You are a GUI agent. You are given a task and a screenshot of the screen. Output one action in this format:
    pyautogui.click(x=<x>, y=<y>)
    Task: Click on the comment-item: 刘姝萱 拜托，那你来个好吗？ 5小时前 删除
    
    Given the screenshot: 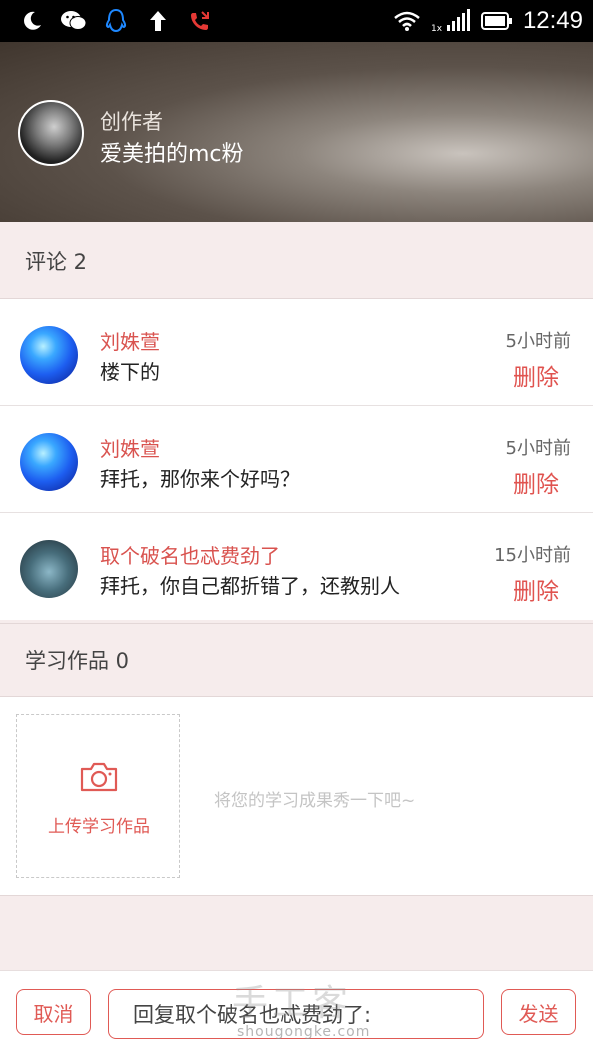 What is the action you would take?
    pyautogui.click(x=296, y=459)
    